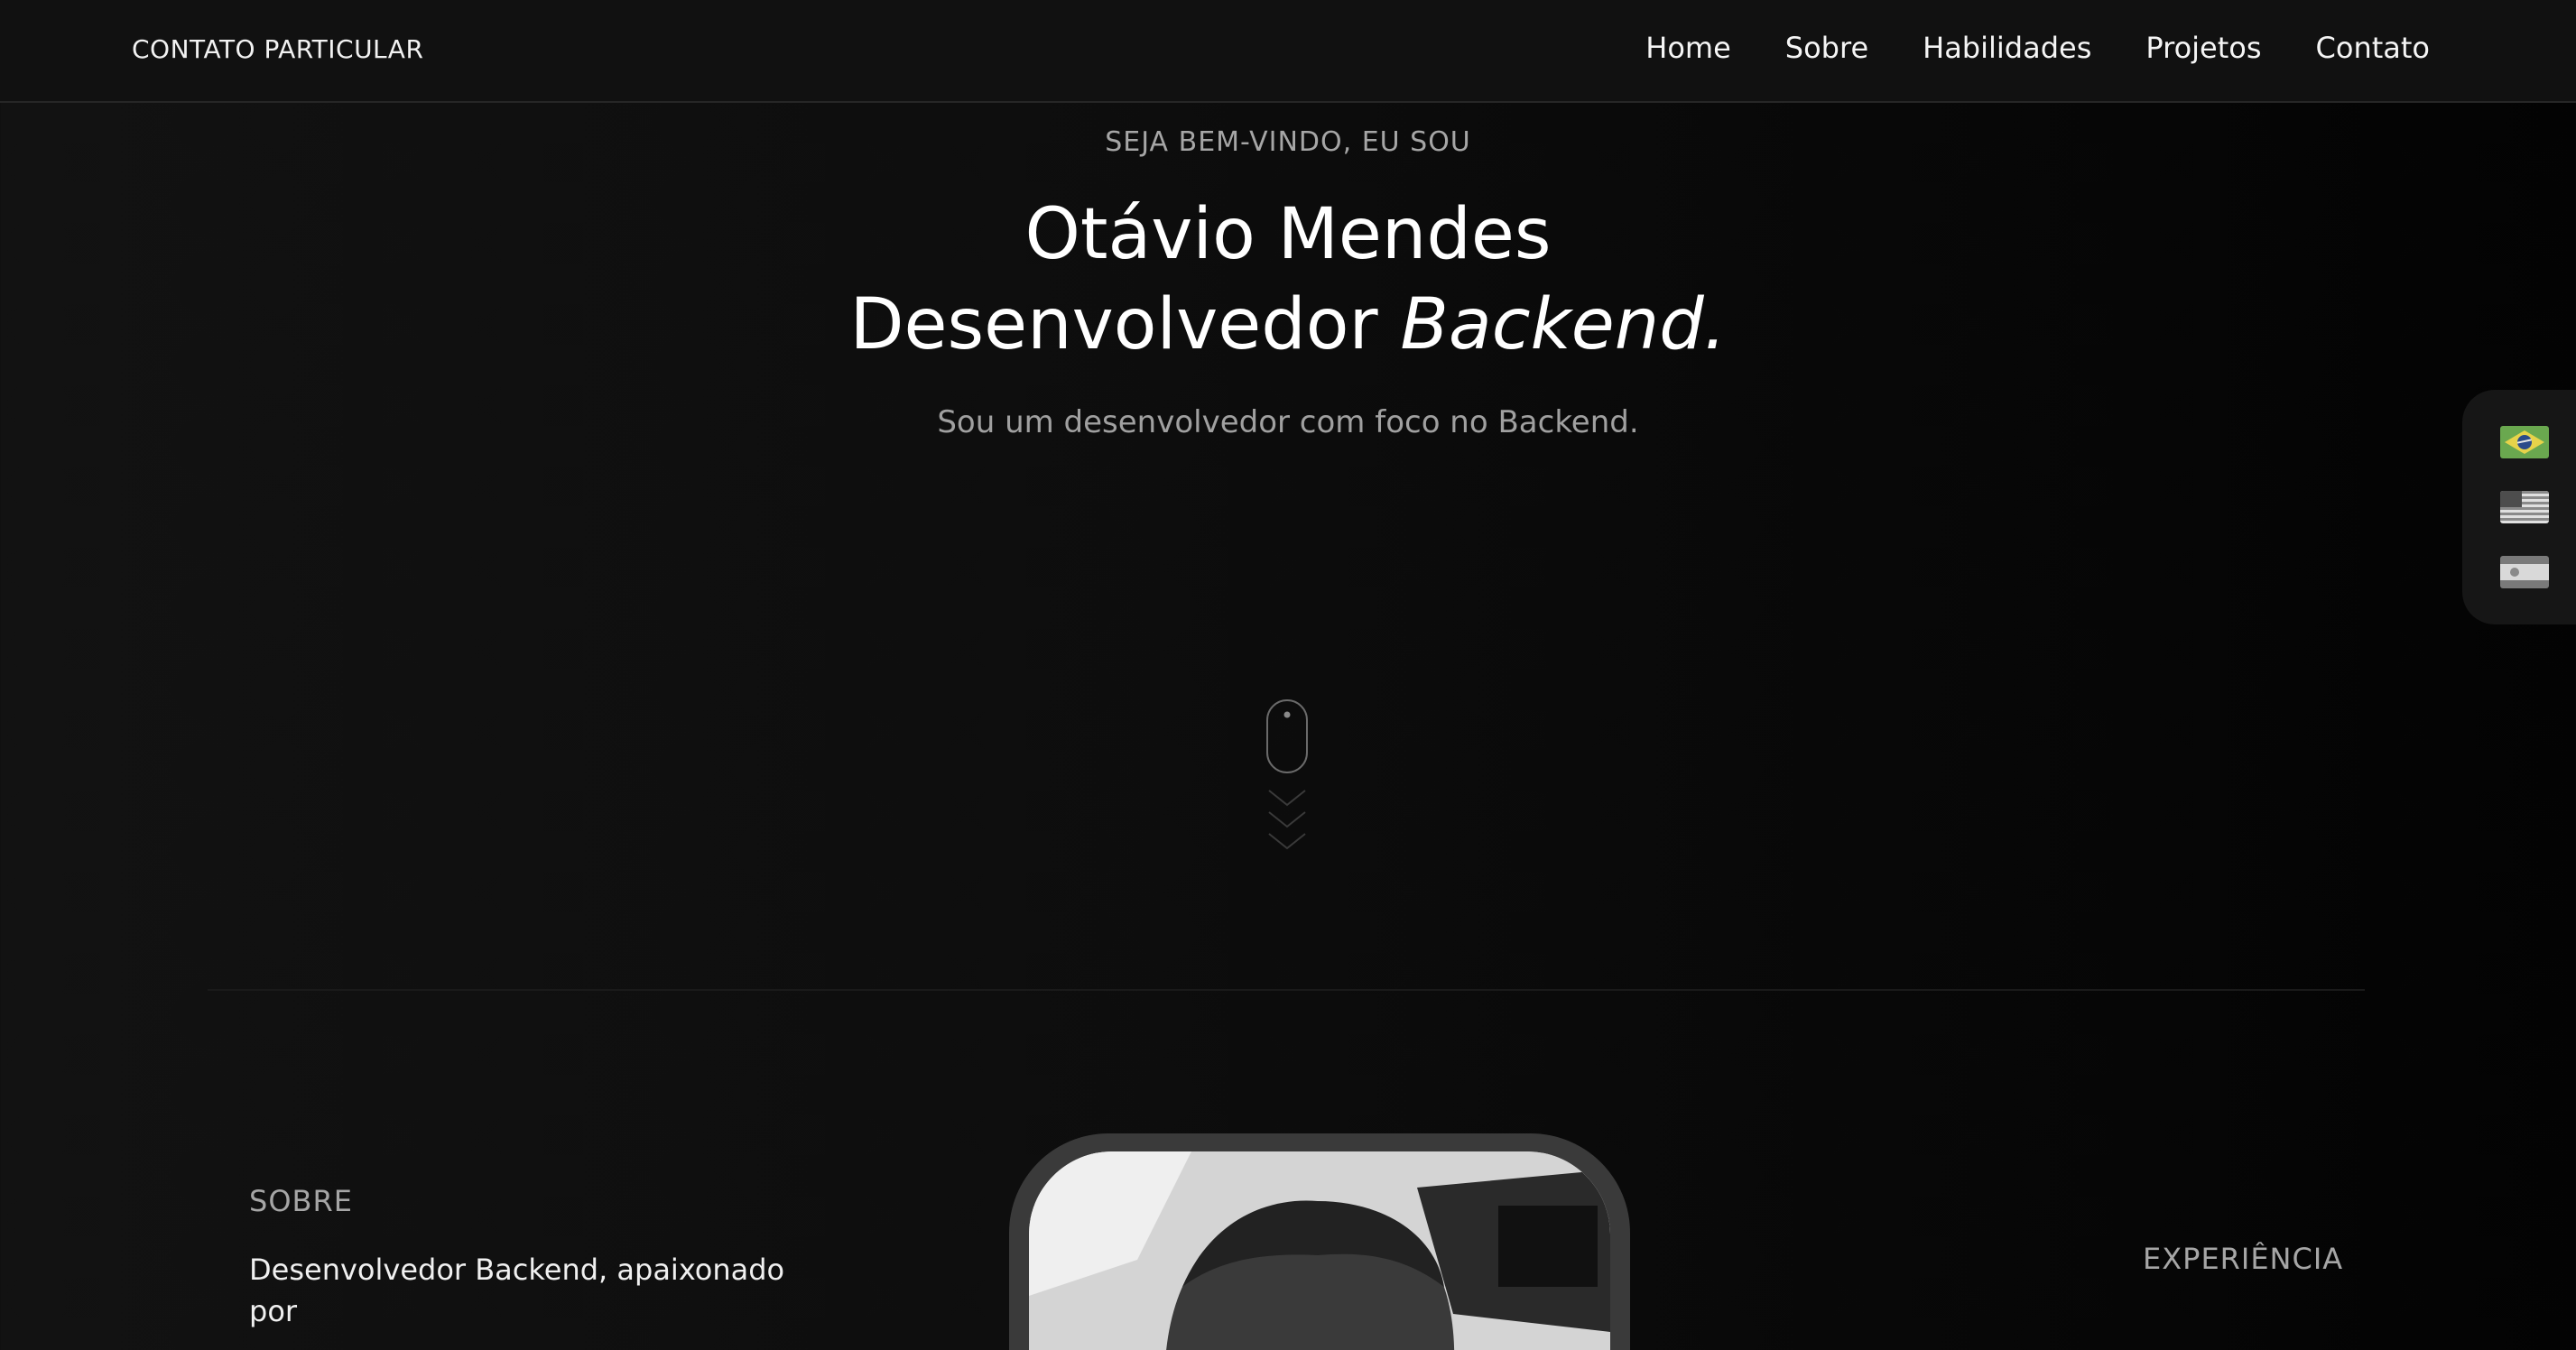  I want to click on language-switcher, so click(2519, 507).